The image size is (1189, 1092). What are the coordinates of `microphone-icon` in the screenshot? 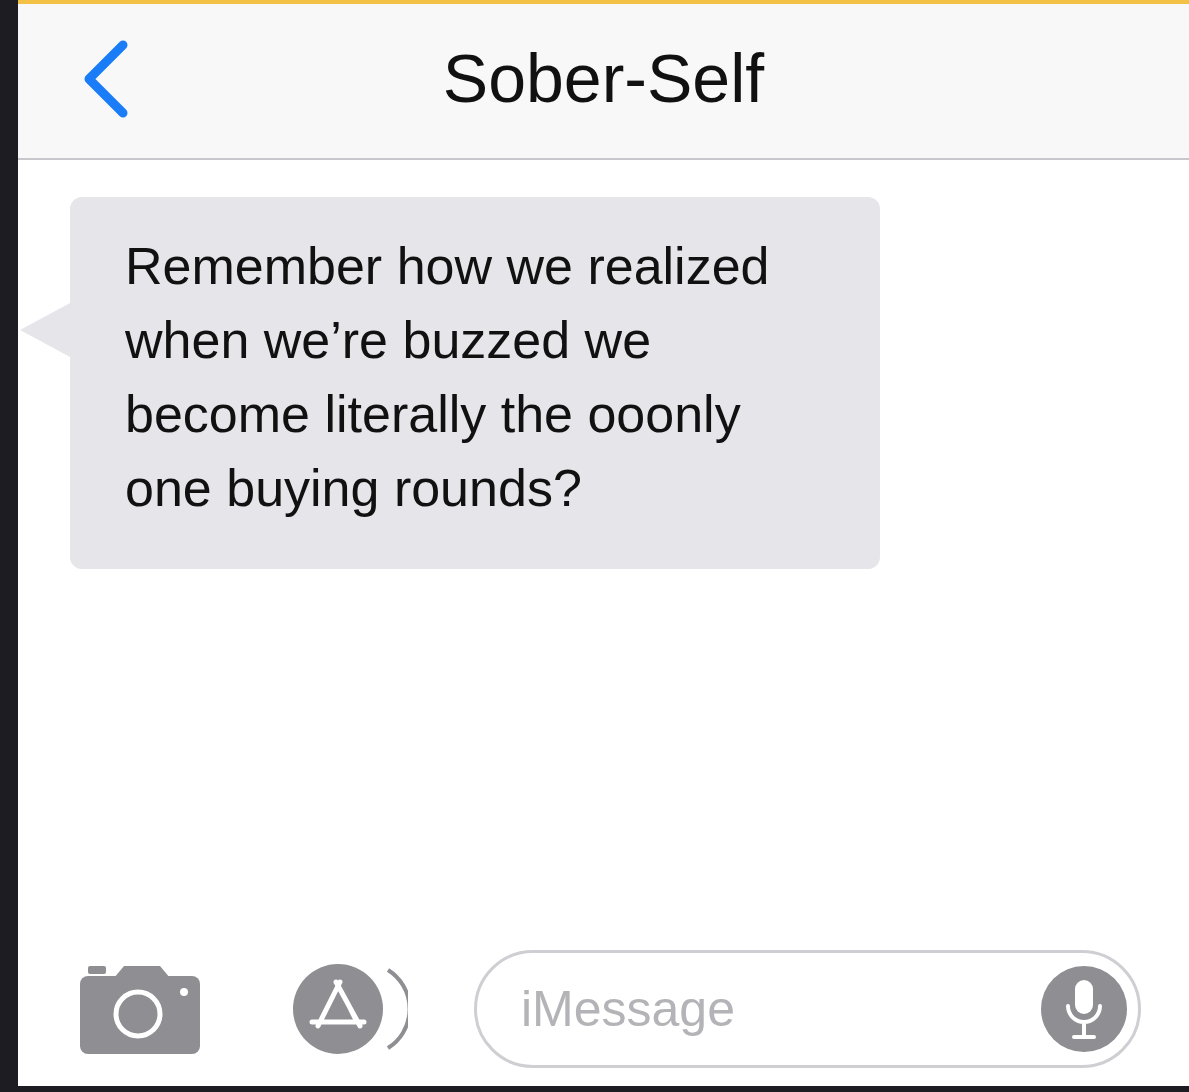 It's located at (1084, 1009).